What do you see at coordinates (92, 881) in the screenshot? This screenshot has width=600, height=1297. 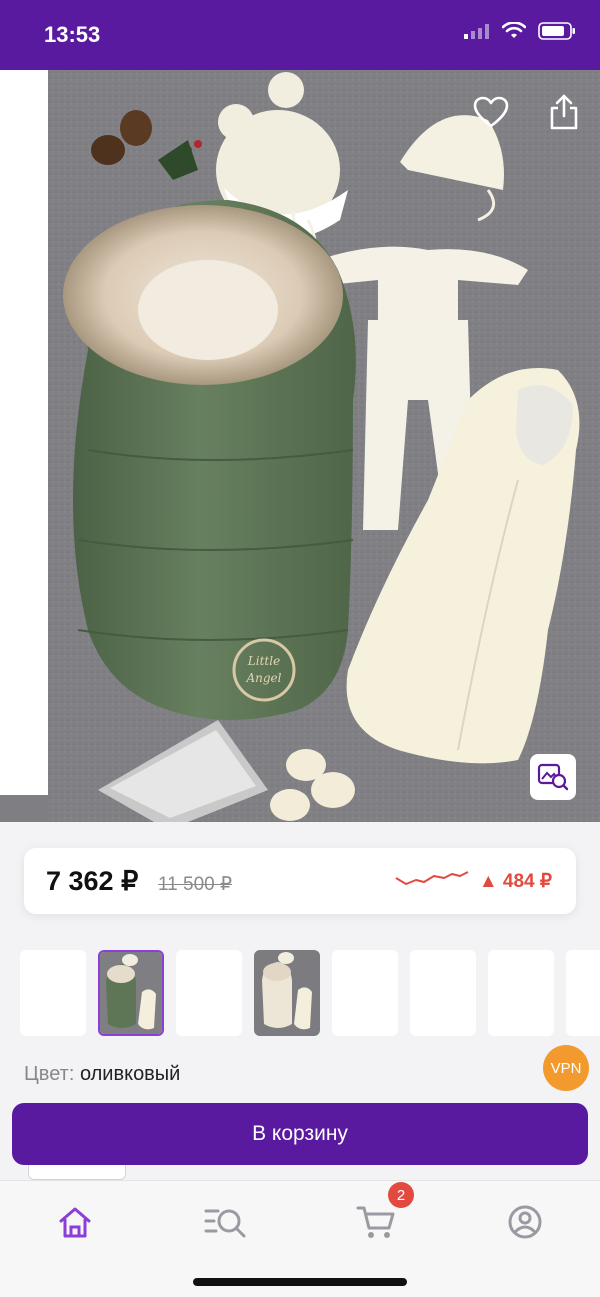 I see `price-current: 7 362 ₽` at bounding box center [92, 881].